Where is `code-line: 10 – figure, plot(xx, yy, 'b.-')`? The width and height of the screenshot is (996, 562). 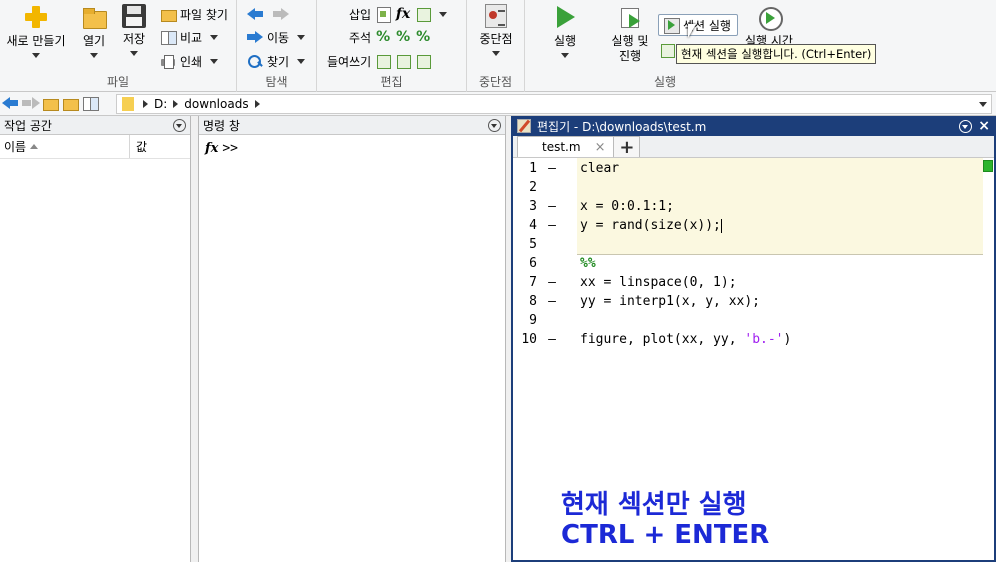 code-line: 10 – figure, plot(xx, yy, 'b.-') is located at coordinates (652, 339).